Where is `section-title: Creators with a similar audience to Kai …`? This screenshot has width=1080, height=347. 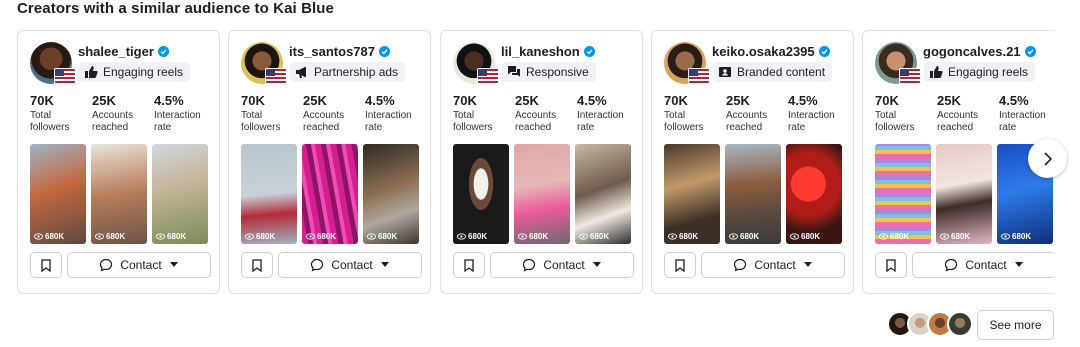 section-title: Creators with a similar audience to Kai … is located at coordinates (175, 8).